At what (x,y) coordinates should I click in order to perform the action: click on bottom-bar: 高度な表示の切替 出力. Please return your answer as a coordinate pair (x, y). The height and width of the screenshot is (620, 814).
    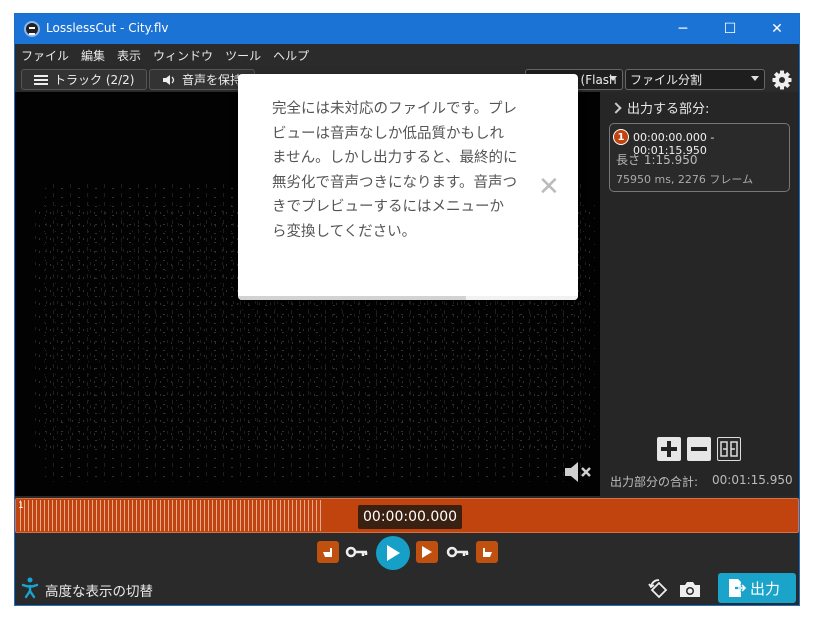
    Looking at the image, I should click on (407, 588).